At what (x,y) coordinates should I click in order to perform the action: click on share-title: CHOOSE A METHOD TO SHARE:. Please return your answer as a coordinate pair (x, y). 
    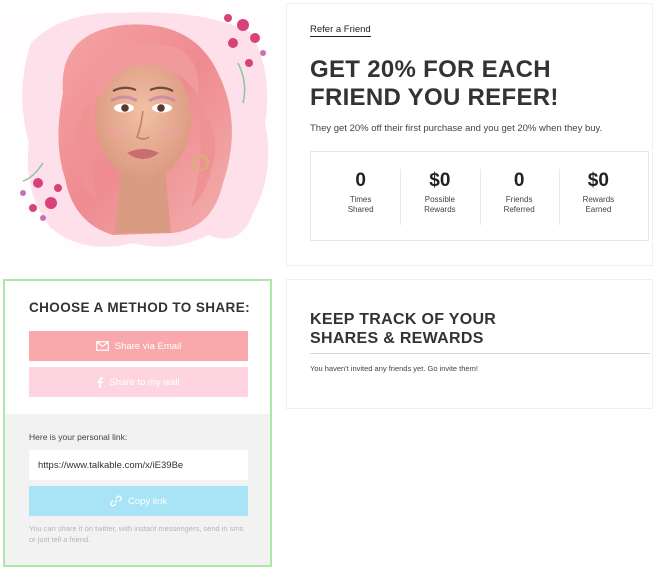
    Looking at the image, I should click on (140, 307).